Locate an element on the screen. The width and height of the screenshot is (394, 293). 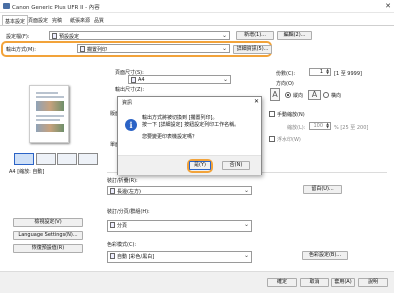
portrait-icon: A is located at coordinates (275, 94).